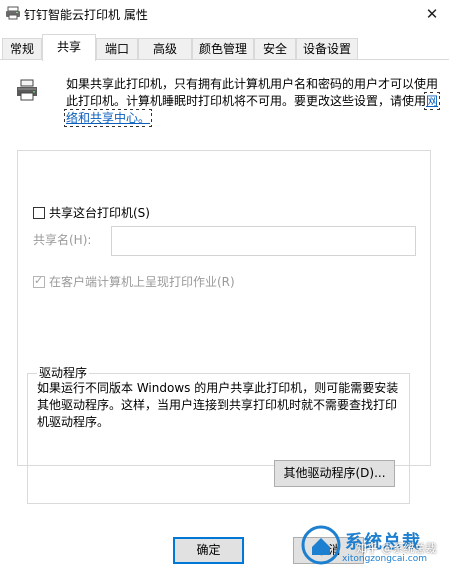  Describe the element at coordinates (224, 14) in the screenshot. I see `title-bar: 钉钉智能云打印机 属性 ✕` at that location.